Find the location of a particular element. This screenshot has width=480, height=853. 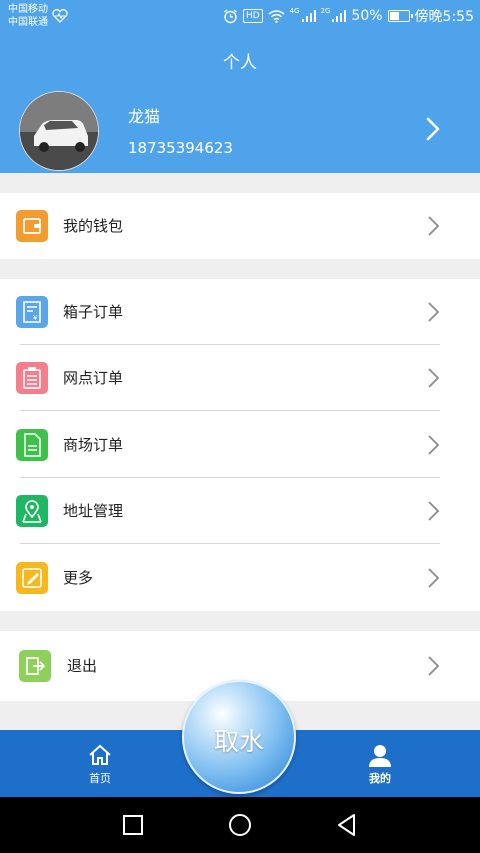

status-bar: 中国移动 中国联通 HD 4G 2G 50% 傍晚5:55 is located at coordinates (240, 16).